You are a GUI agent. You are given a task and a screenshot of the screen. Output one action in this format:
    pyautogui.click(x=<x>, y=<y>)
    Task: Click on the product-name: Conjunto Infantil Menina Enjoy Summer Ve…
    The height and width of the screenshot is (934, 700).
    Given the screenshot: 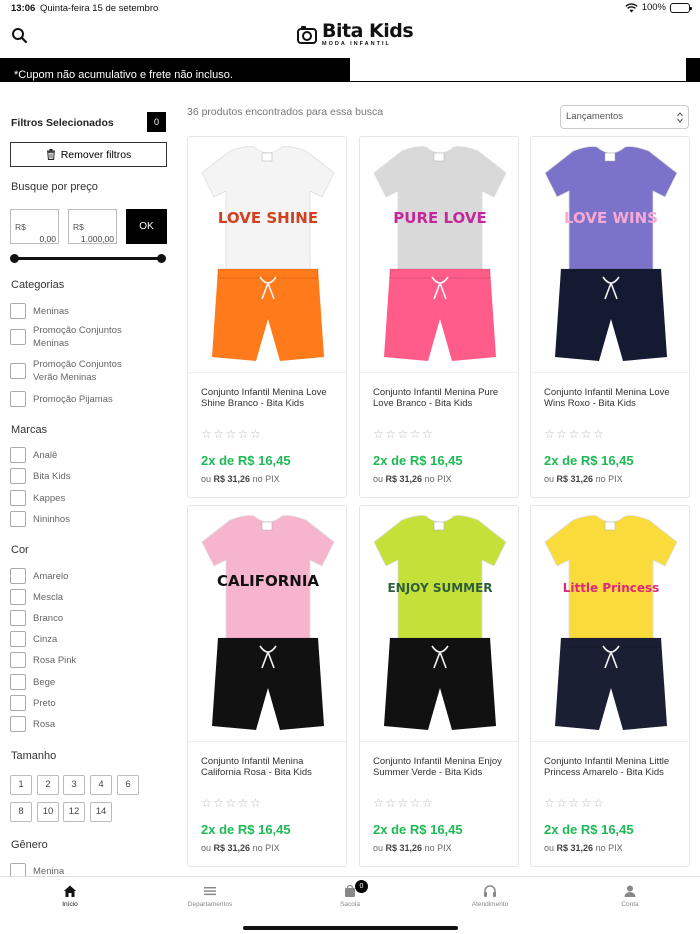 What is the action you would take?
    pyautogui.click(x=438, y=767)
    